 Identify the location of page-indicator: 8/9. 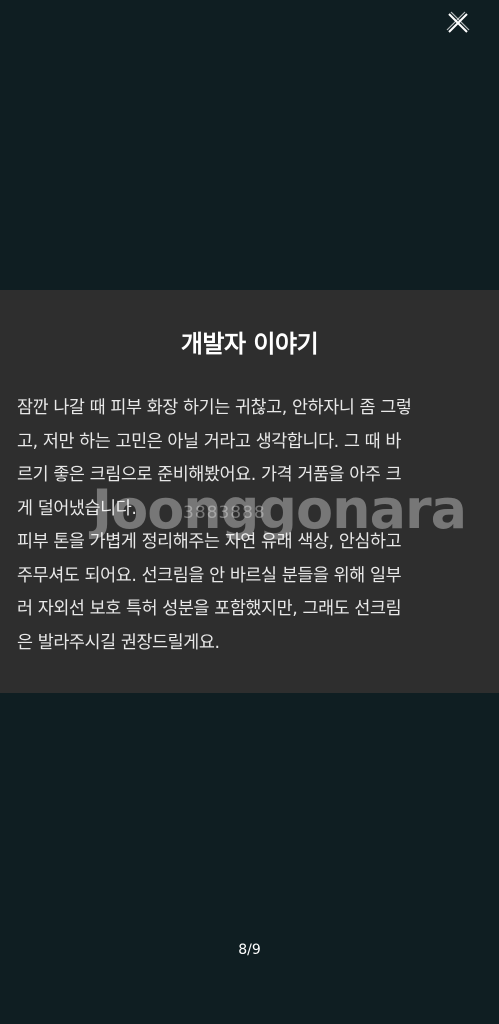
(249, 950).